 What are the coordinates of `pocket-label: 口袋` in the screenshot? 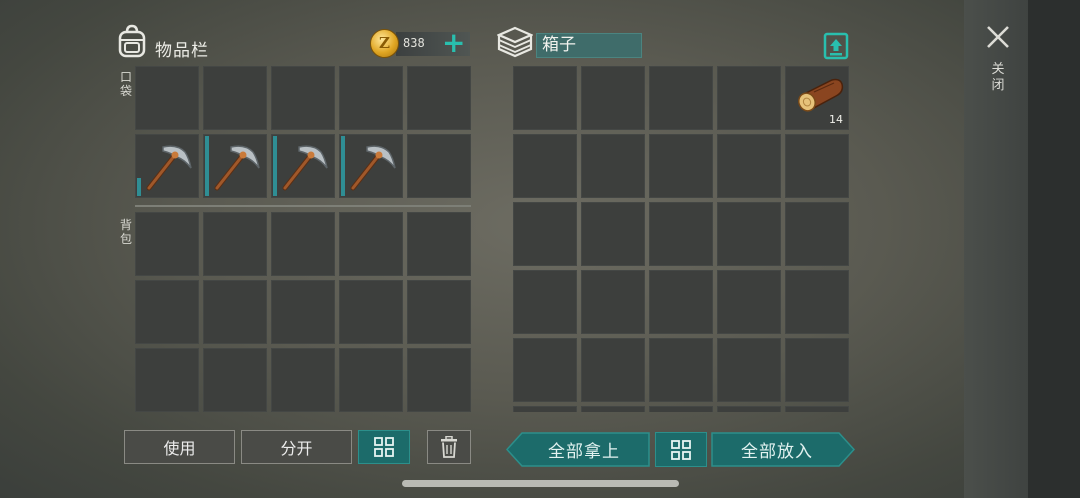 It's located at (125, 84).